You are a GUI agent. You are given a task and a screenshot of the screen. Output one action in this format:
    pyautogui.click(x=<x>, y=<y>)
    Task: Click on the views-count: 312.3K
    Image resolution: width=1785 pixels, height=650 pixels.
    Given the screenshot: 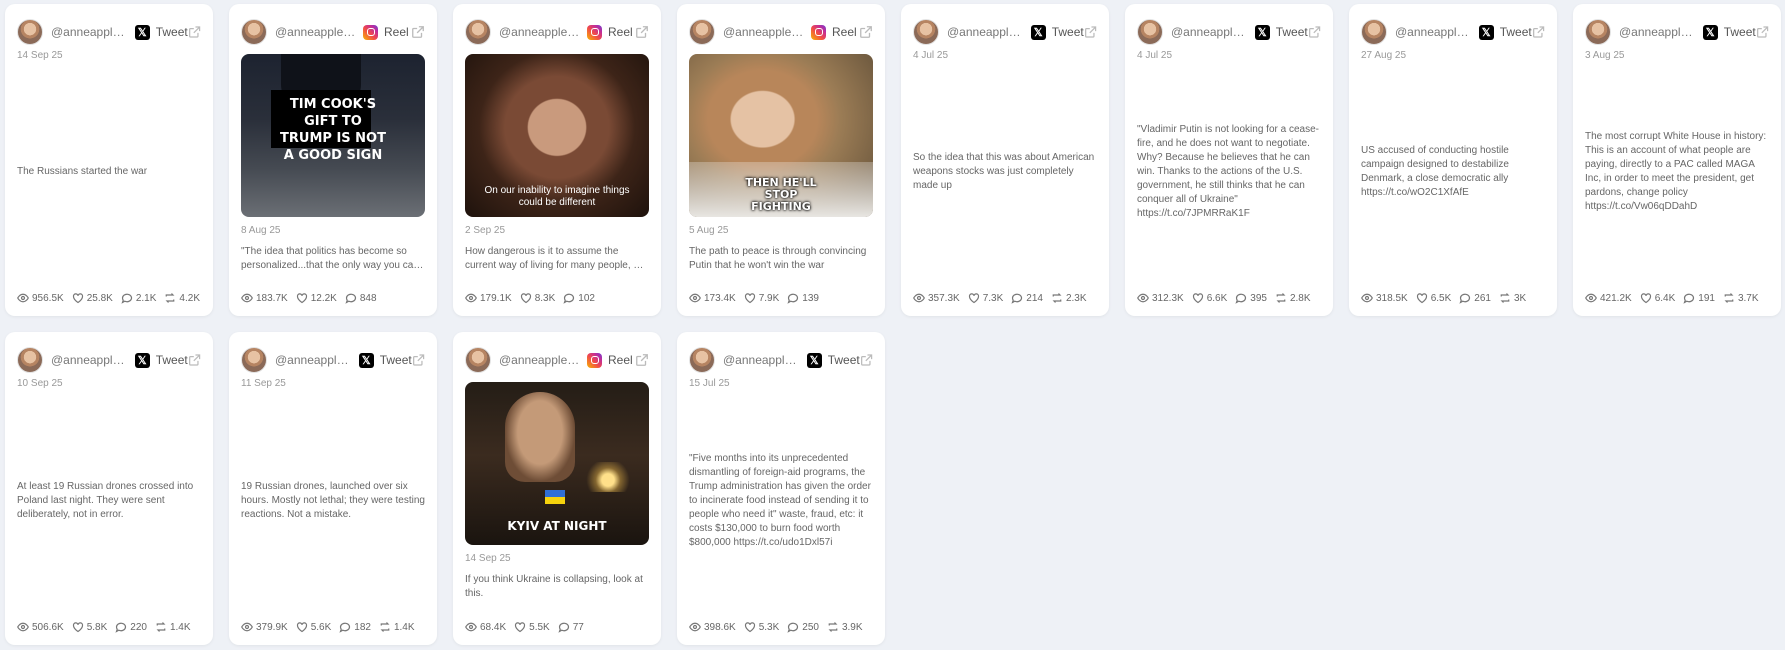 What is the action you would take?
    pyautogui.click(x=1168, y=298)
    